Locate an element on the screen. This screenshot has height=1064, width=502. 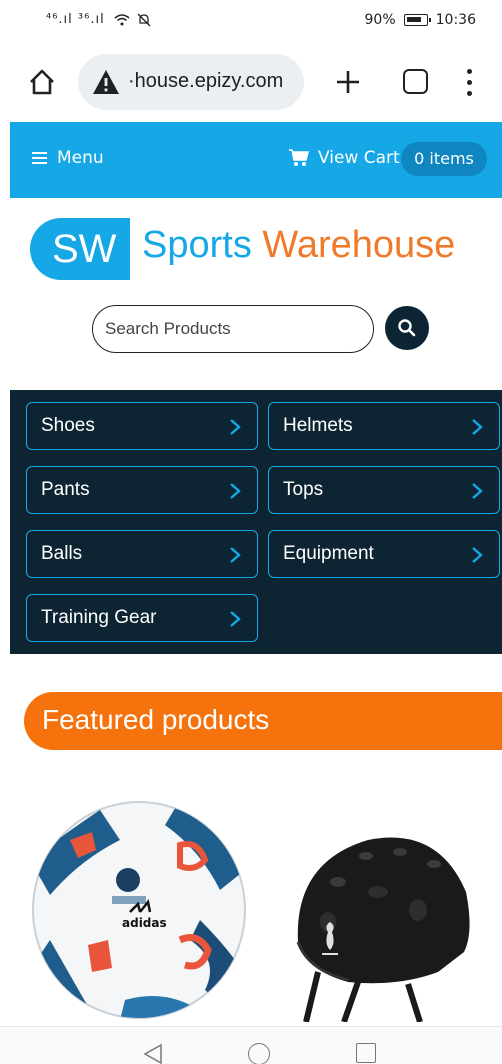
status-bar: ⁴⁶.ıl ³⁶.ıl 90% 10:36 is located at coordinates (251, 21).